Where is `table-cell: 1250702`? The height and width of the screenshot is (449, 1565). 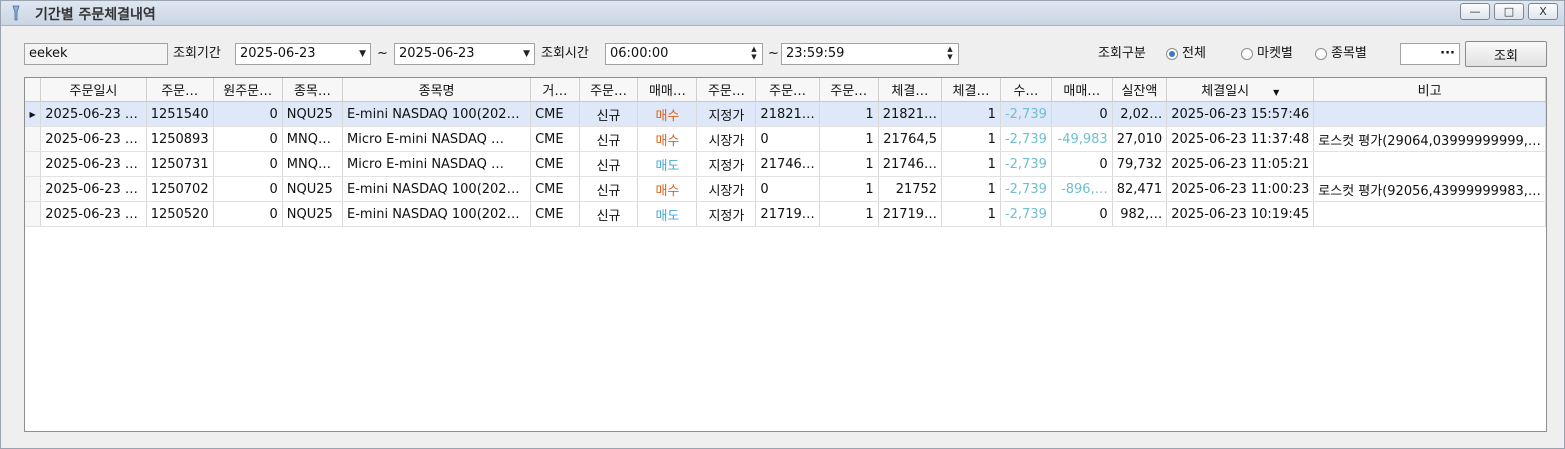 table-cell: 1250702 is located at coordinates (180, 189).